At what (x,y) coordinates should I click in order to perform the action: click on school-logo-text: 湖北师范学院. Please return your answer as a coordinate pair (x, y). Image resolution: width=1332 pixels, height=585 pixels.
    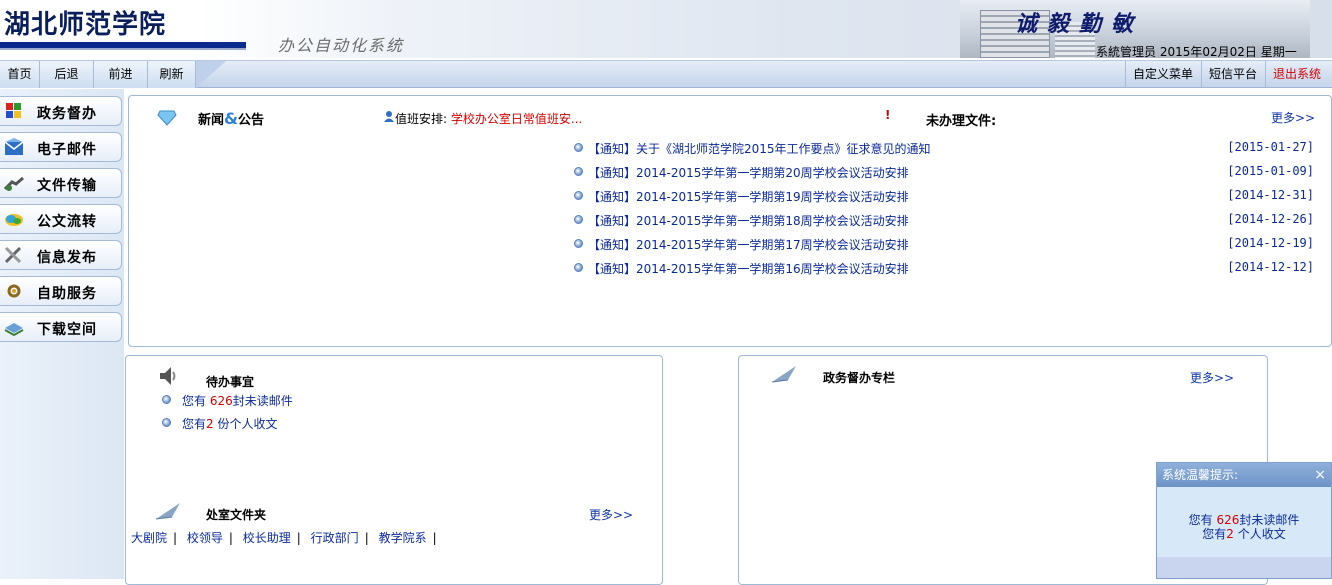
    Looking at the image, I should click on (85, 25).